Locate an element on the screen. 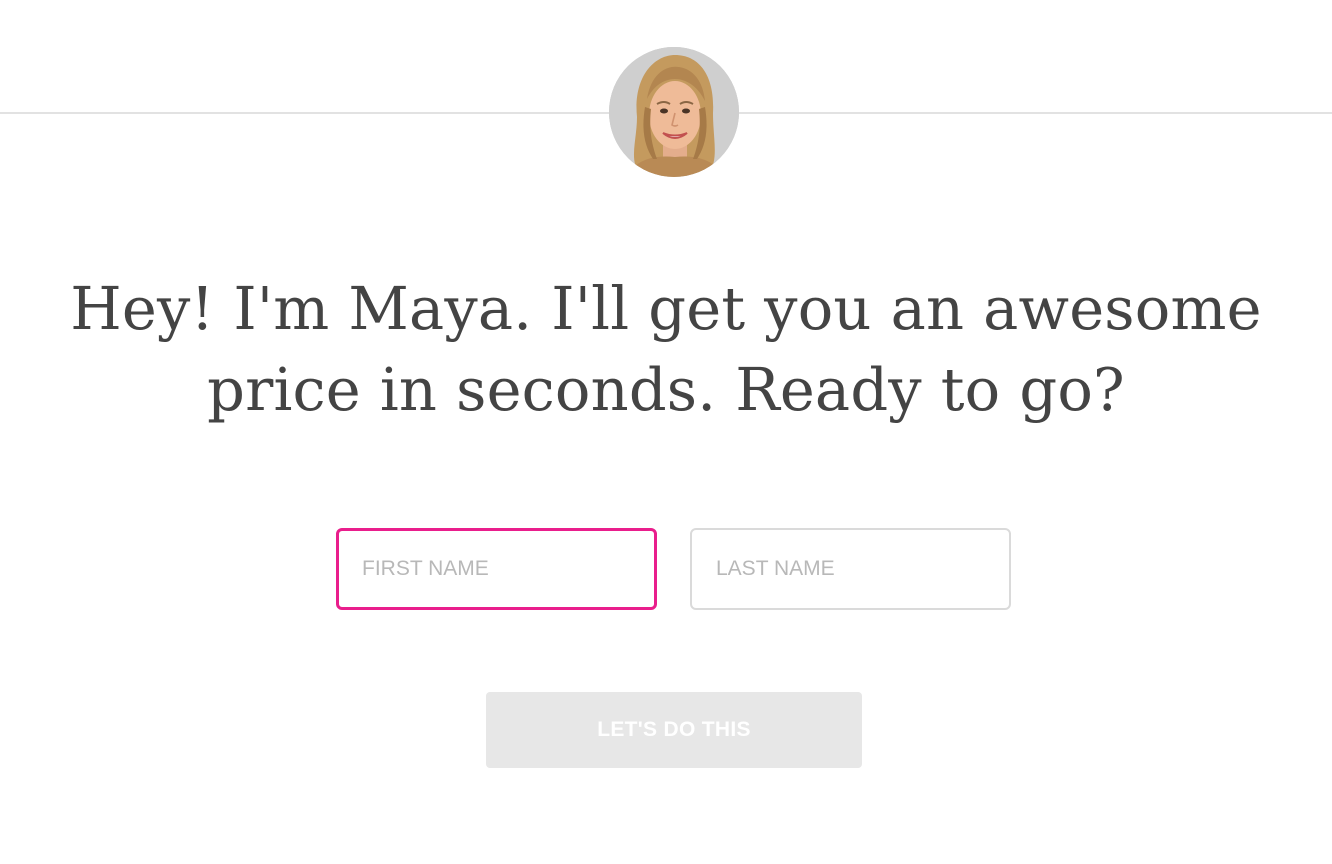 The height and width of the screenshot is (864, 1332). first-name-input is located at coordinates (496, 569).